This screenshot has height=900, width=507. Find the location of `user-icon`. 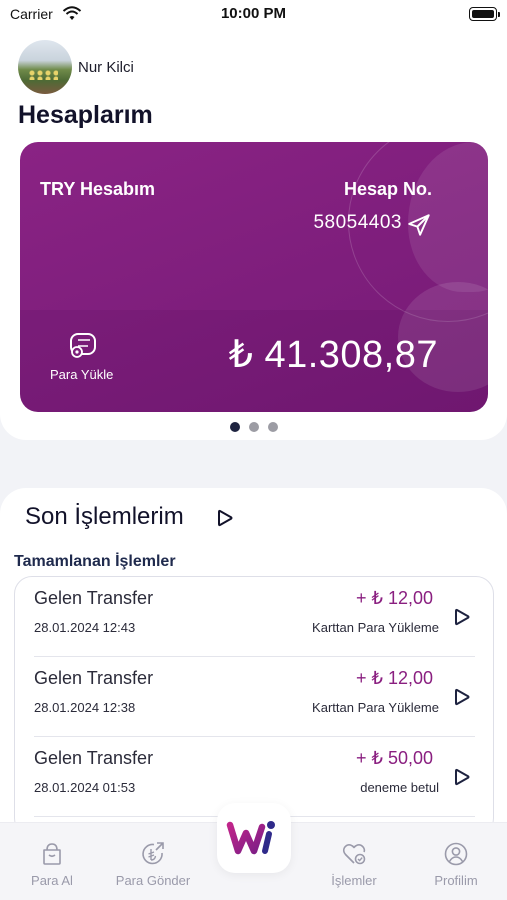

user-icon is located at coordinates (456, 854).